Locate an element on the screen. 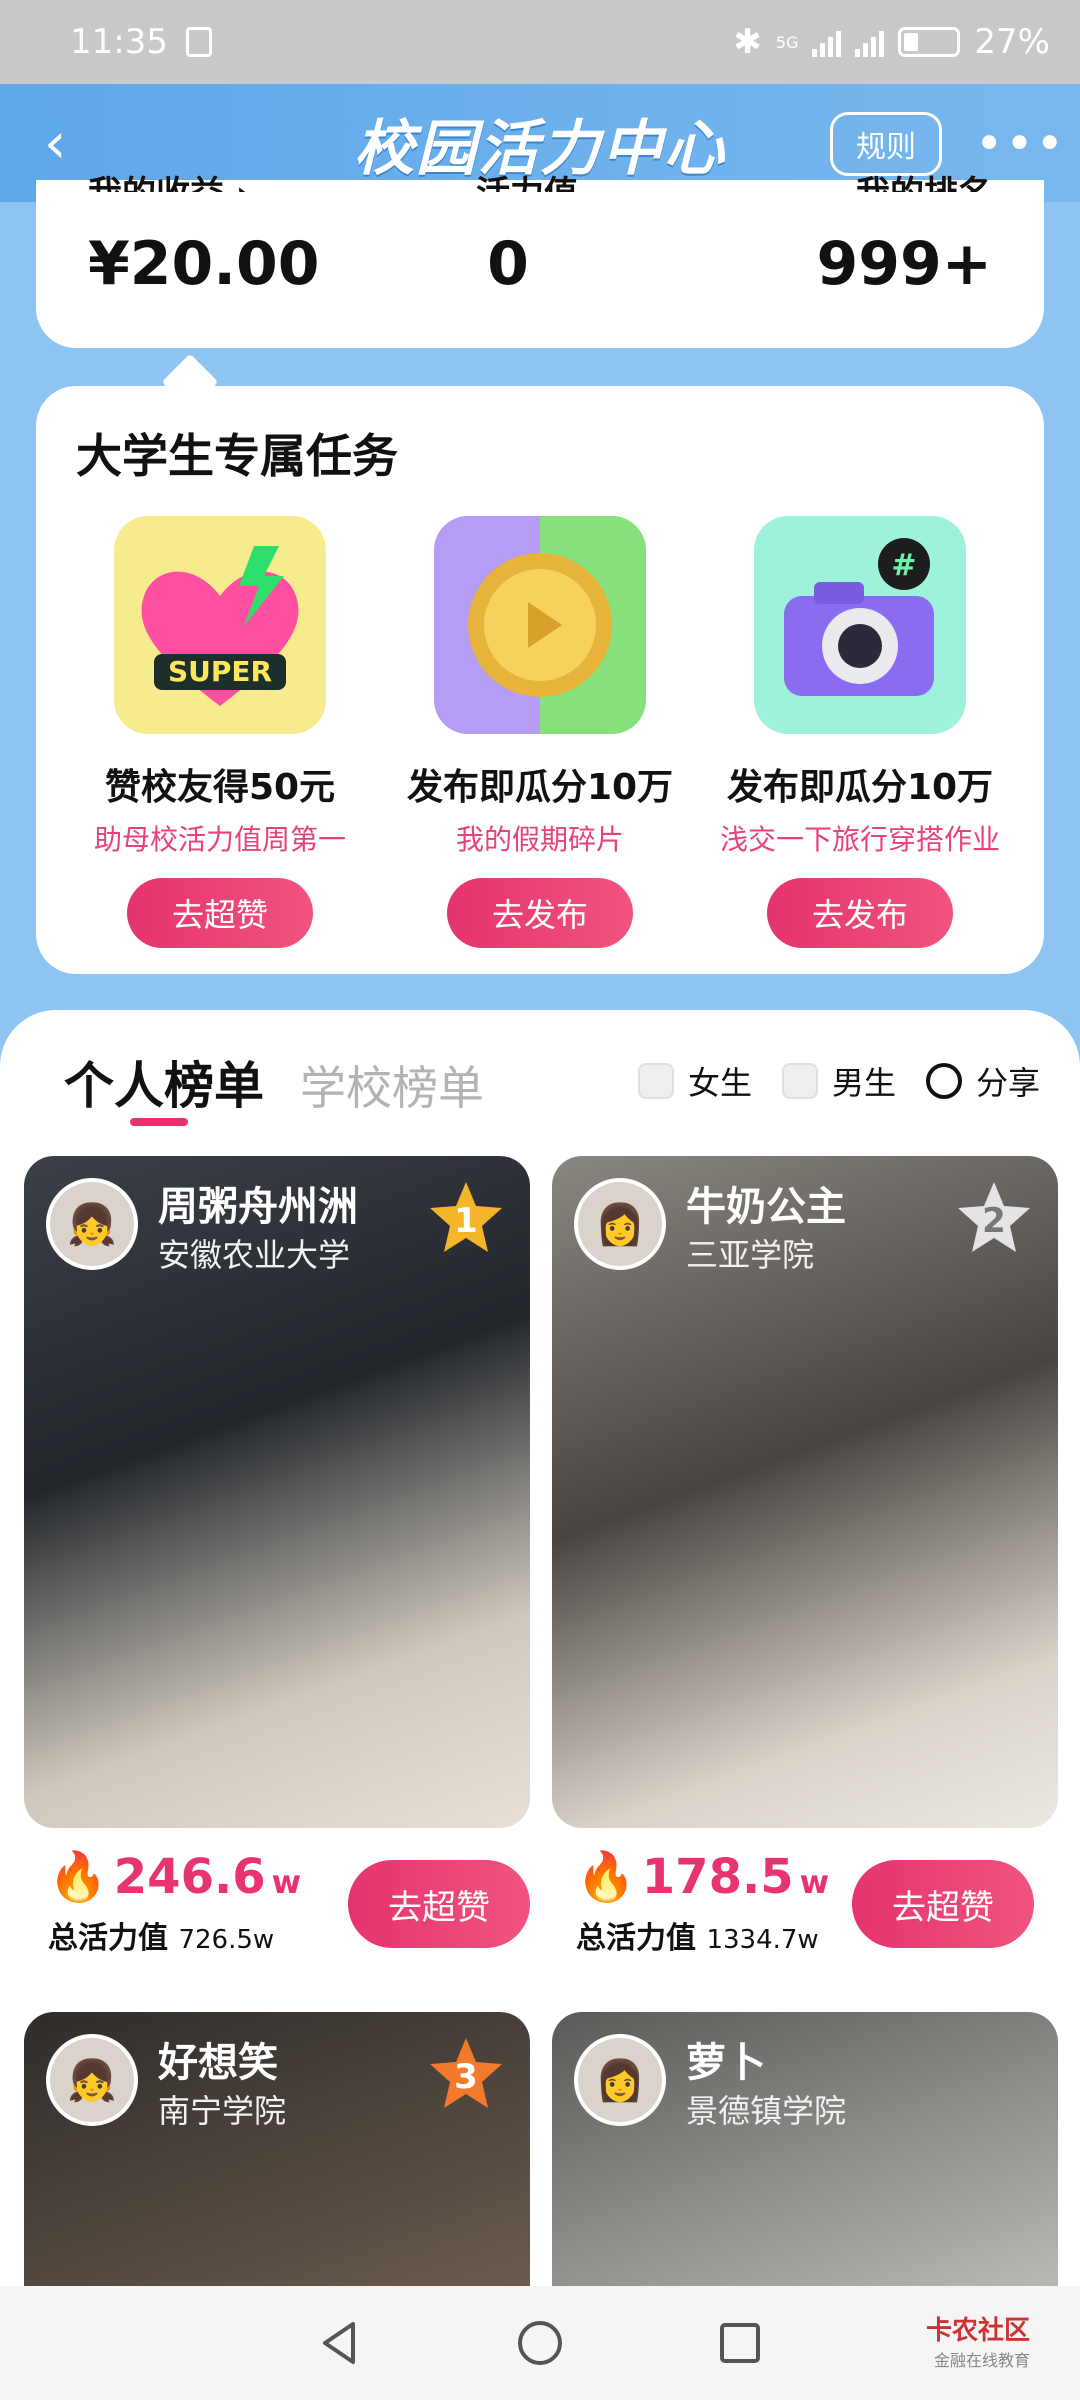 This screenshot has height=2400, width=1080. earnings-label: 我的收益 › is located at coordinates (169, 179).